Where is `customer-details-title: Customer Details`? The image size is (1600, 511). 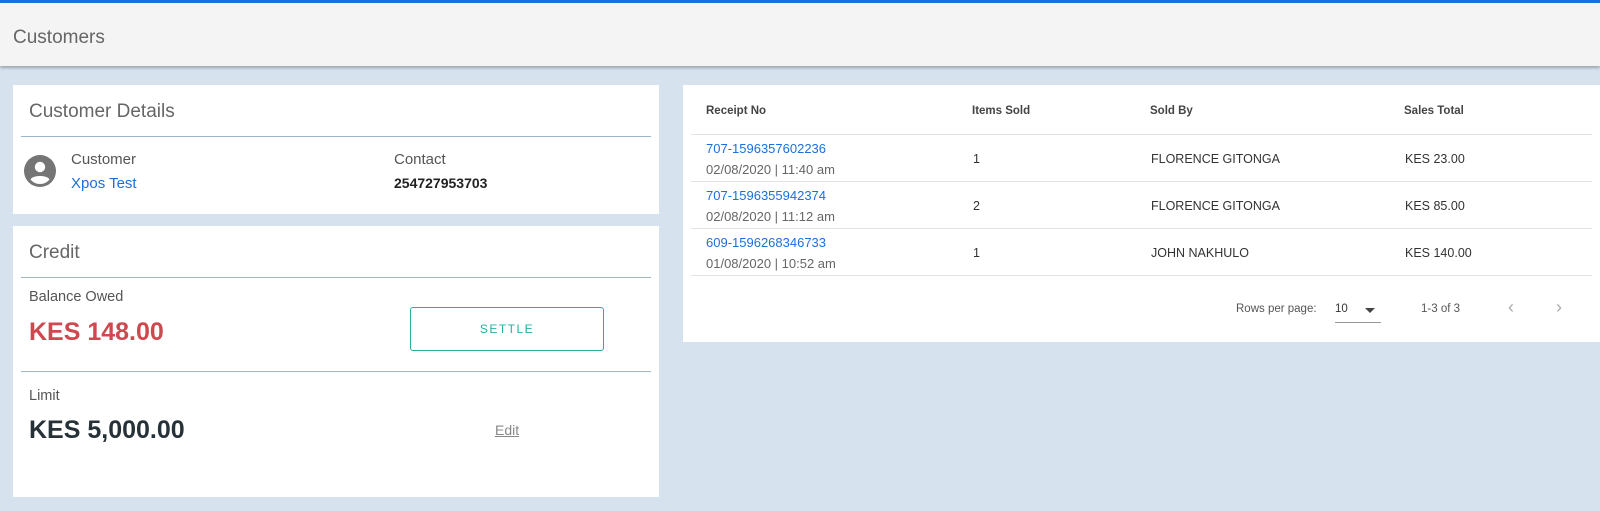 customer-details-title: Customer Details is located at coordinates (102, 111).